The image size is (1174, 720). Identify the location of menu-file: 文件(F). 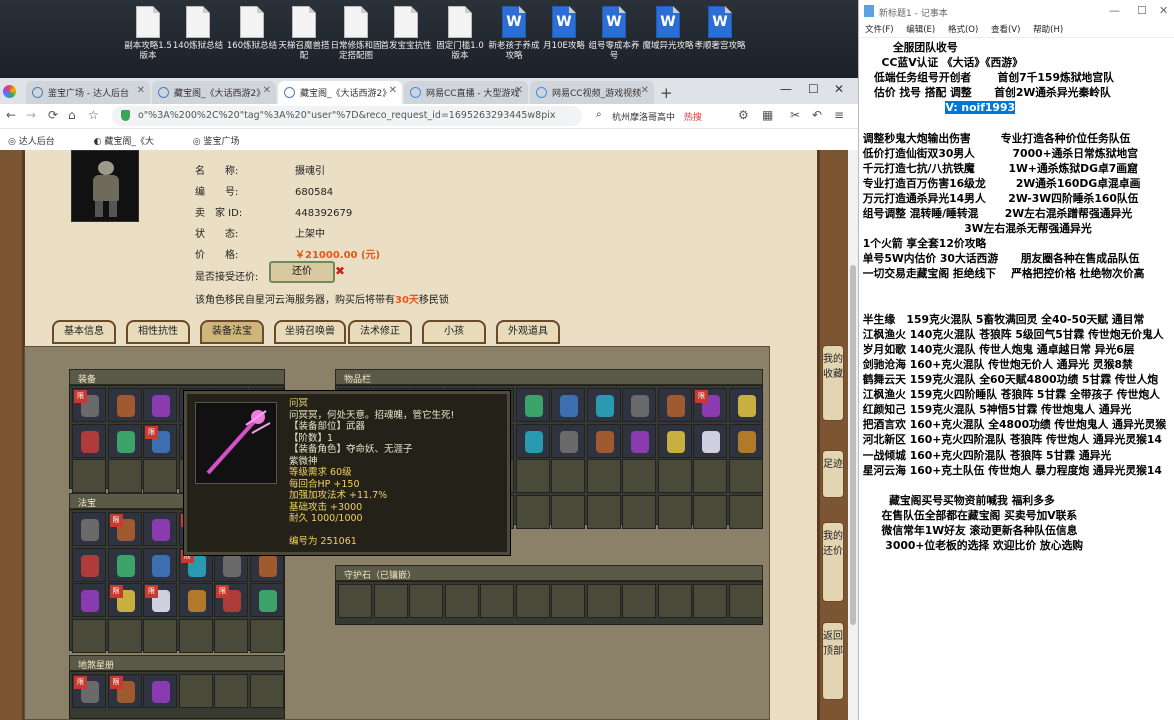
(879, 30).